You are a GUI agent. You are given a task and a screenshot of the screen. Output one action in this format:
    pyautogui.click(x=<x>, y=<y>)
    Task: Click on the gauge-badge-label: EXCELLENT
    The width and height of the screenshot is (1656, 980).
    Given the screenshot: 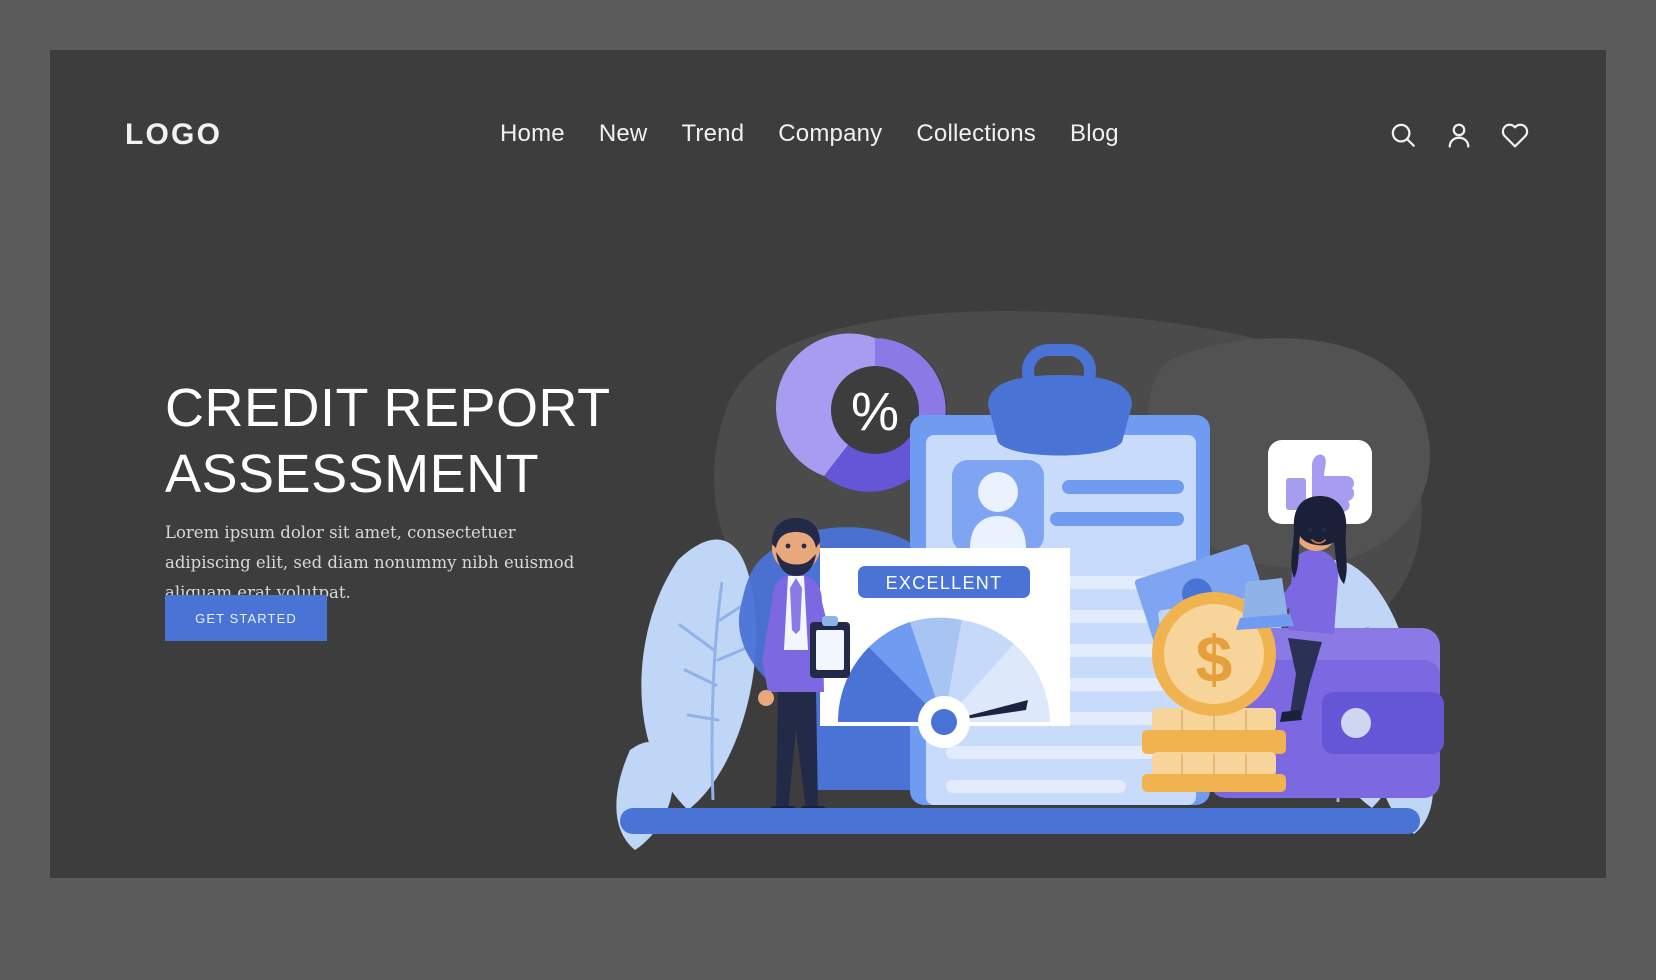 What is the action you would take?
    pyautogui.click(x=944, y=583)
    